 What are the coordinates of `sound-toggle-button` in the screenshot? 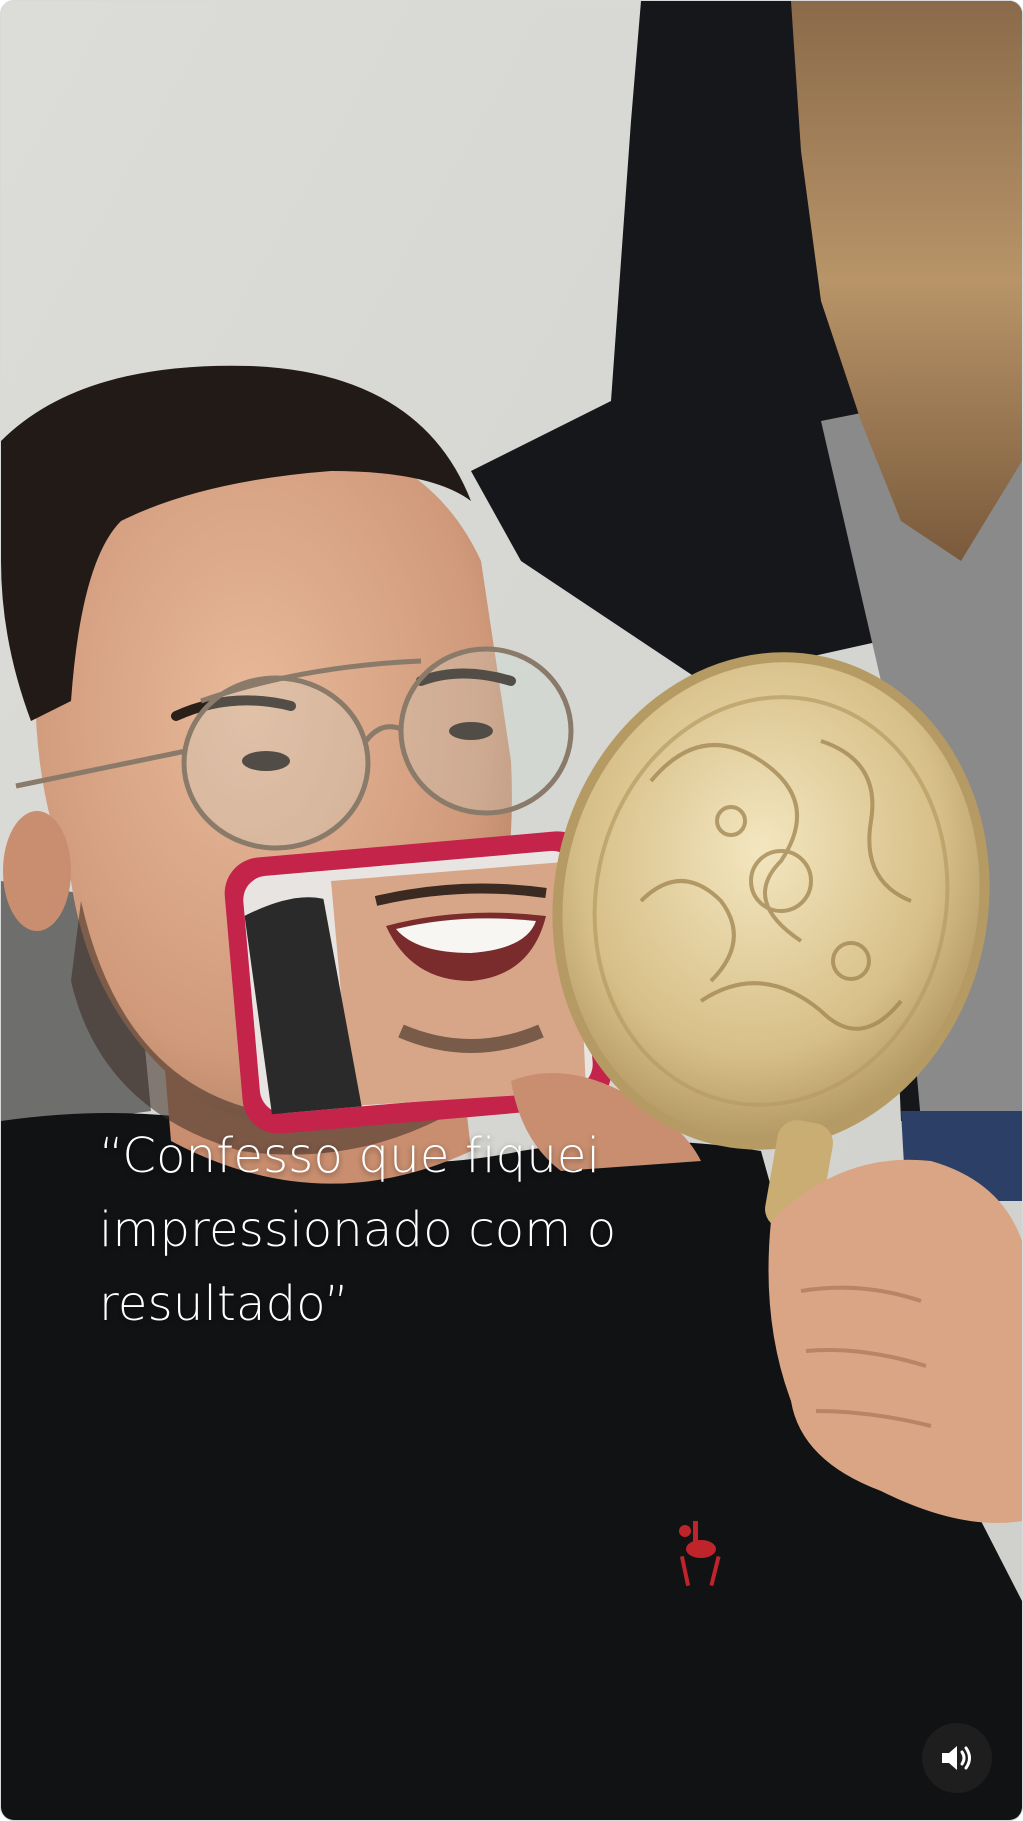 It's located at (957, 1758).